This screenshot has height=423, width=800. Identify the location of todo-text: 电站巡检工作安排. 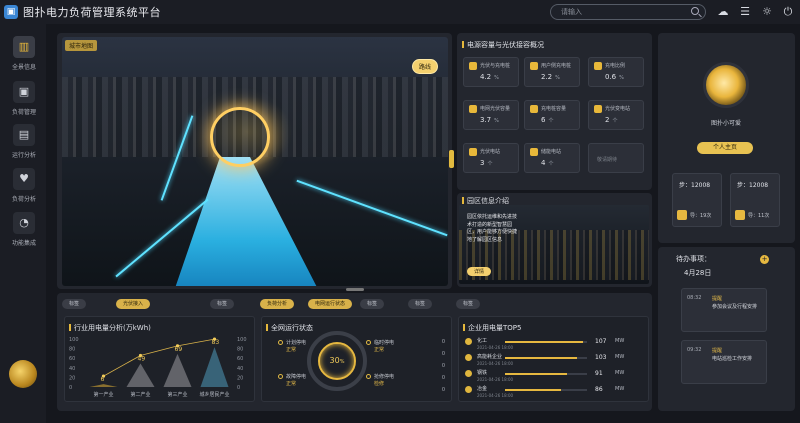
(732, 359).